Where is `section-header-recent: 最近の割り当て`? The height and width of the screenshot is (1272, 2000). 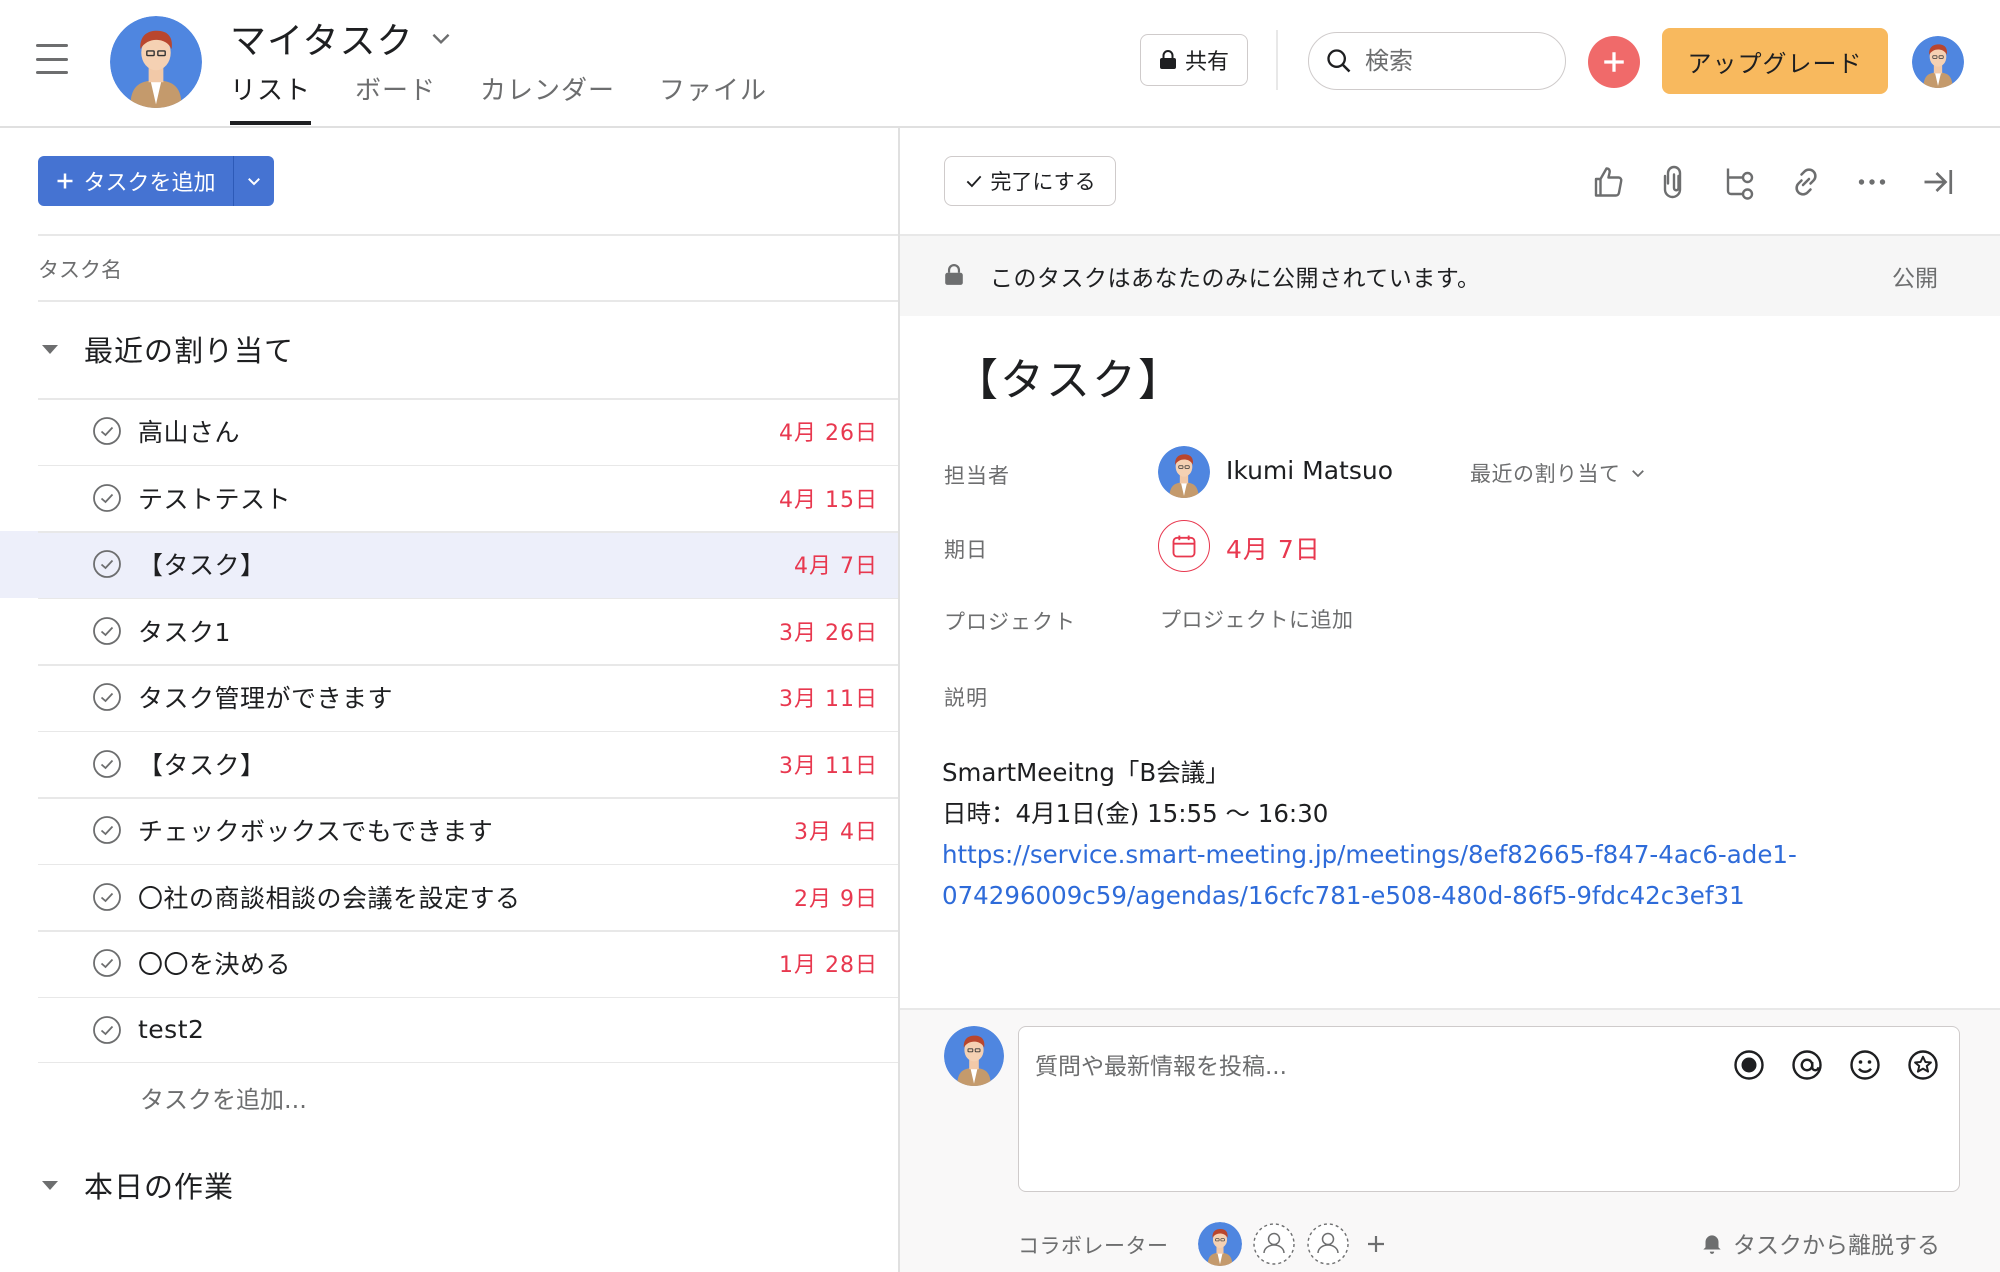
section-header-recent: 最近の割り当て is located at coordinates (166, 349).